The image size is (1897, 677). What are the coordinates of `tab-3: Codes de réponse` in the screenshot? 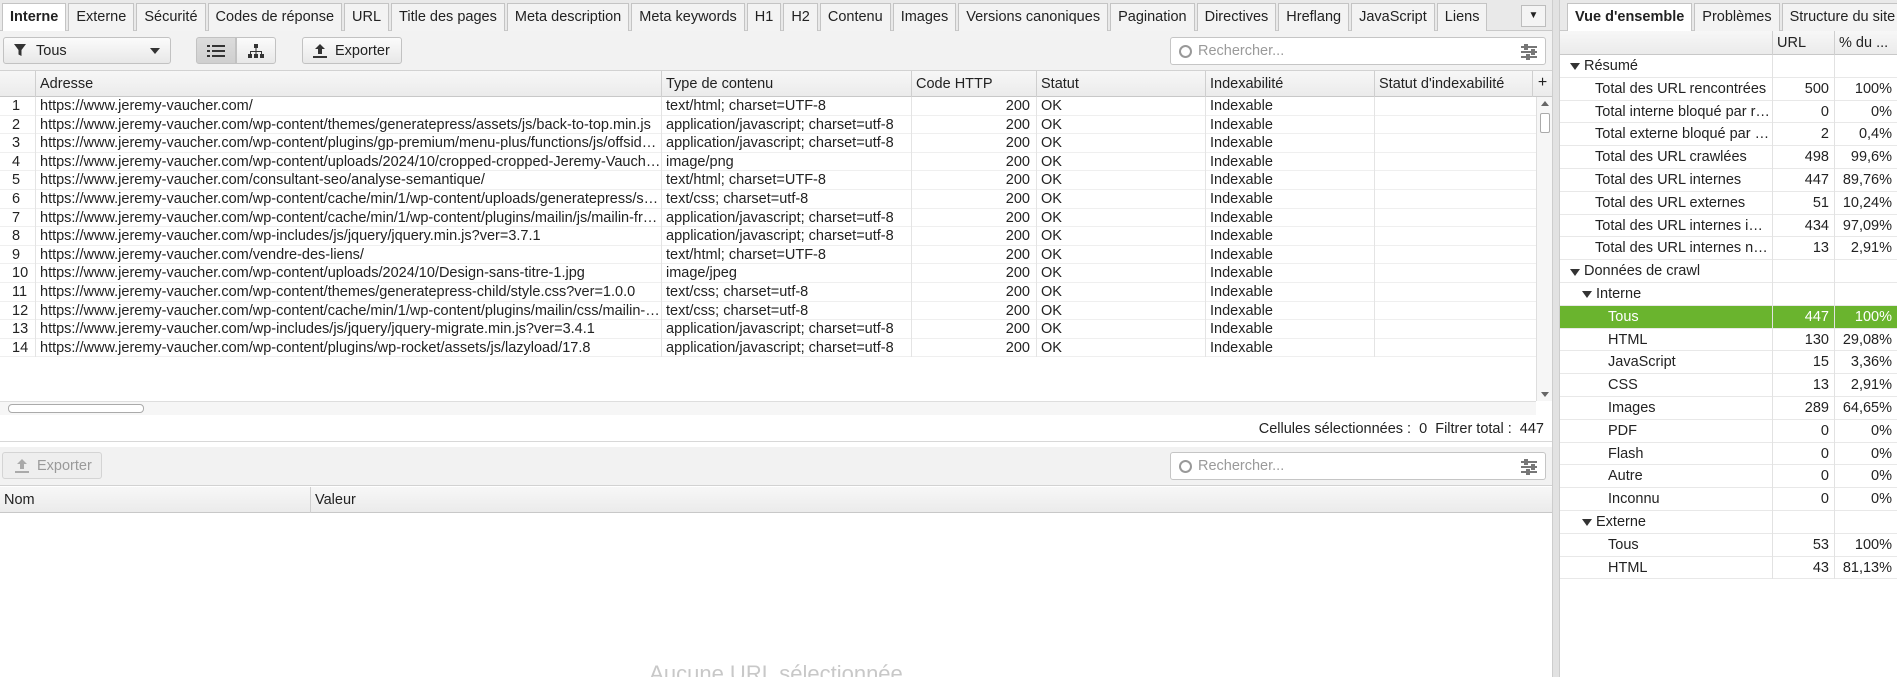 It's located at (275, 17).